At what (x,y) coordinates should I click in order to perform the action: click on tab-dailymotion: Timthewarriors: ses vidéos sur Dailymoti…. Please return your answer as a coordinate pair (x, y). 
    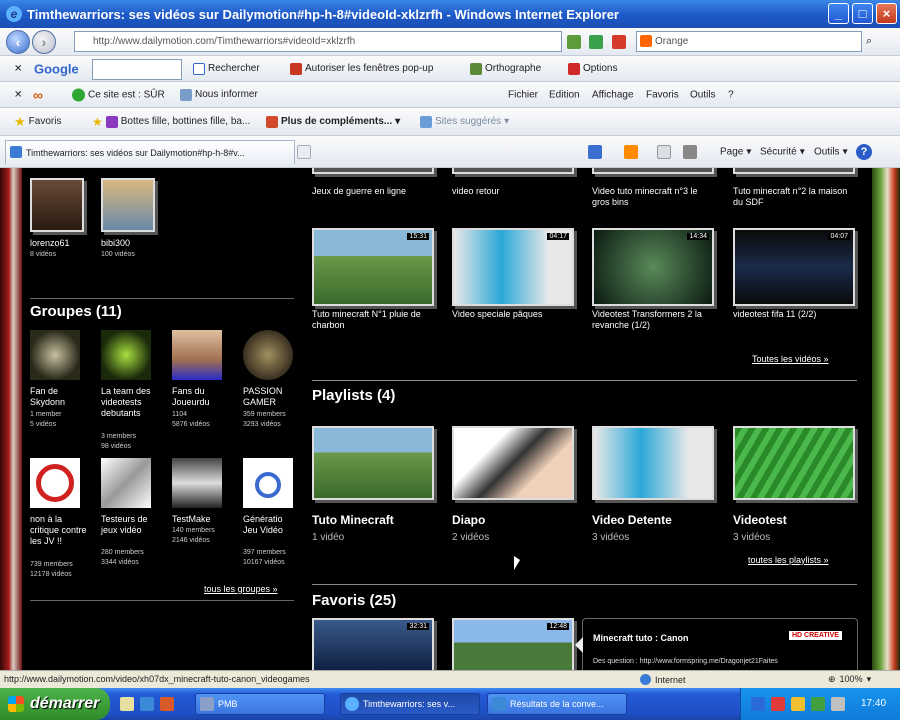
    Looking at the image, I should click on (150, 152).